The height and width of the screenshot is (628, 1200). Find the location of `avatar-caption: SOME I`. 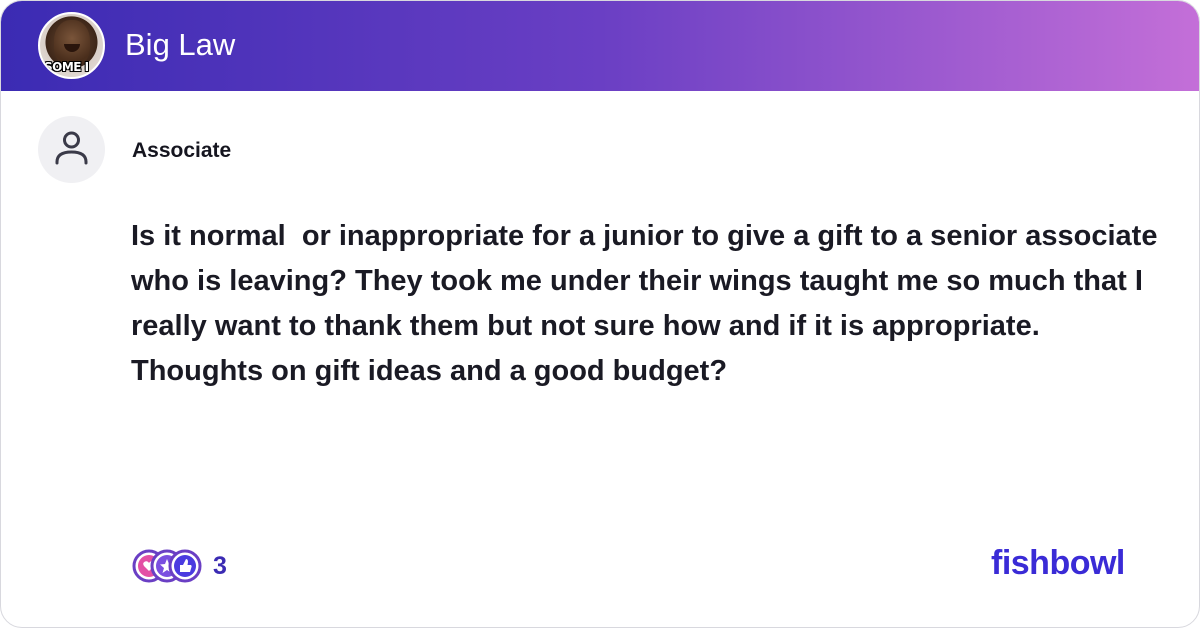

avatar-caption: SOME I is located at coordinates (66, 67).